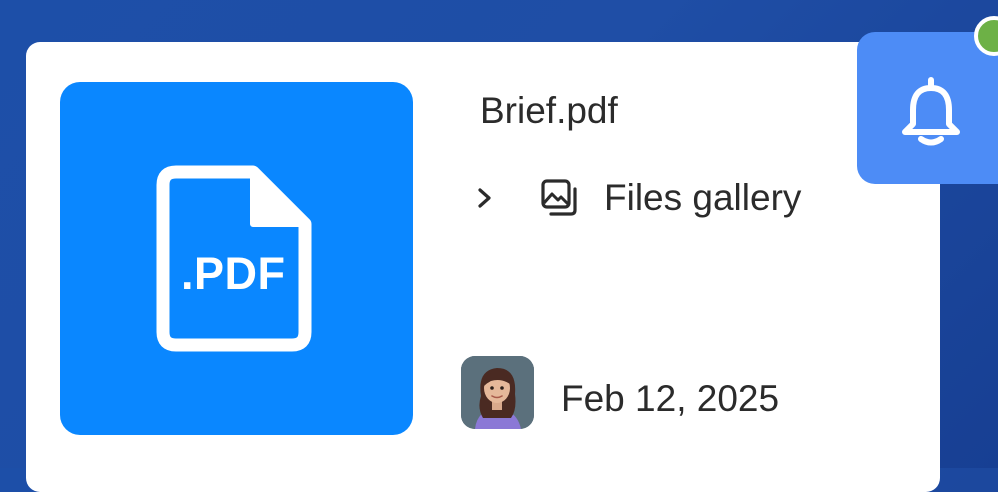  I want to click on avatar, so click(497, 392).